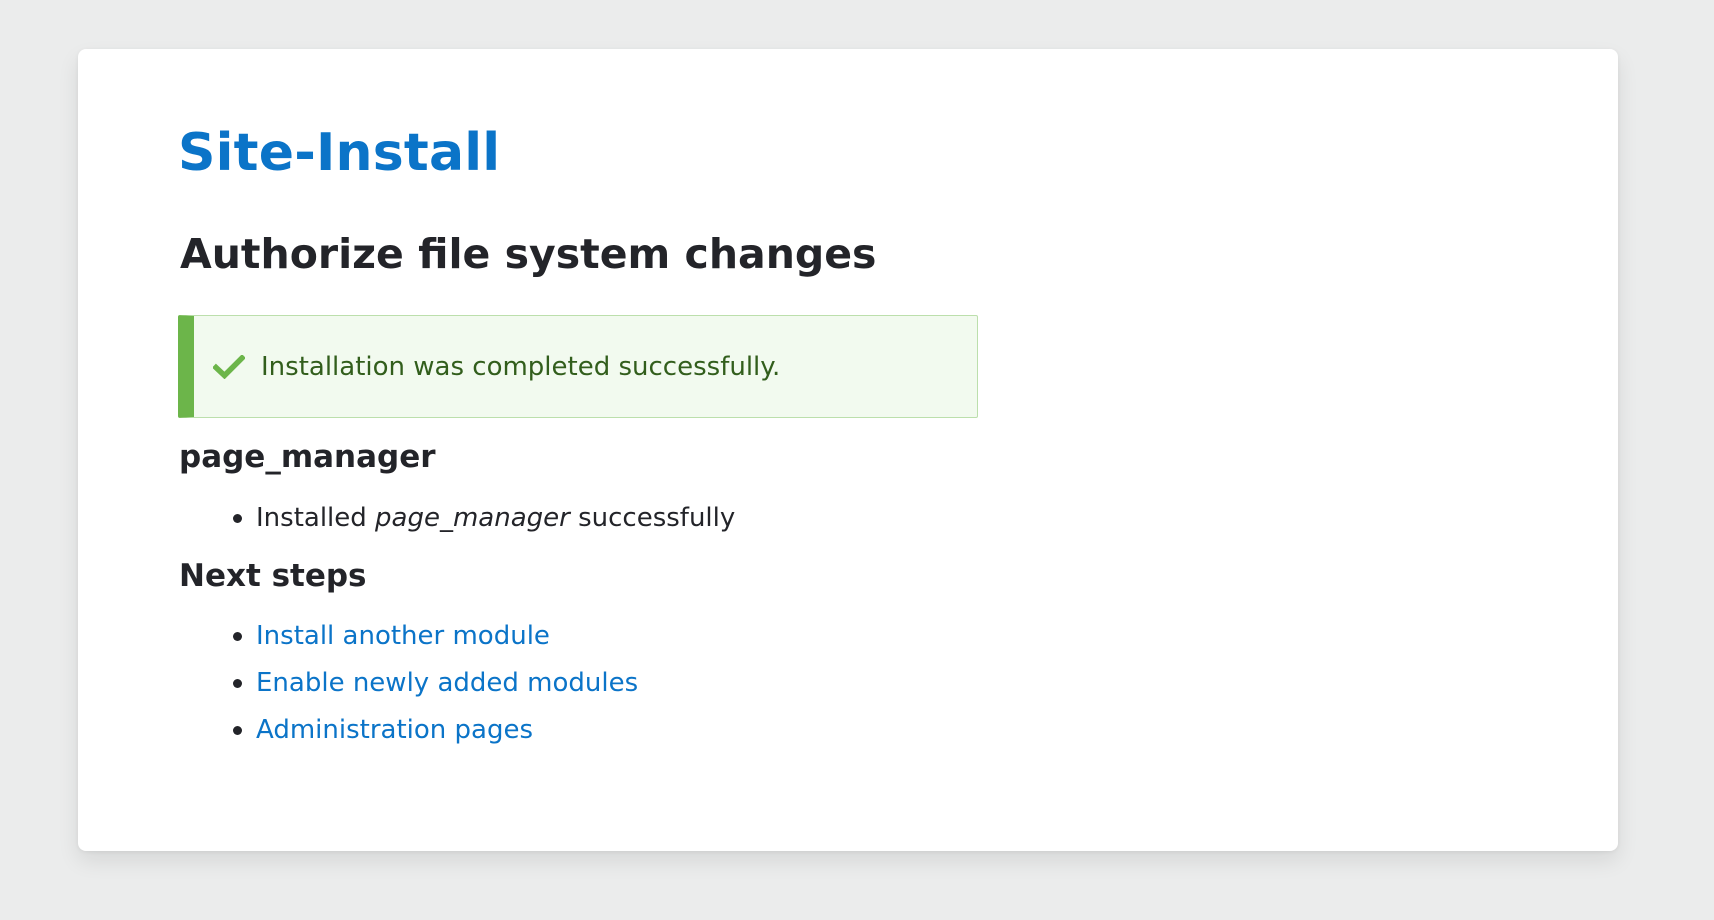 The image size is (1714, 920). I want to click on page-title: Authorize file system changes, so click(528, 254).